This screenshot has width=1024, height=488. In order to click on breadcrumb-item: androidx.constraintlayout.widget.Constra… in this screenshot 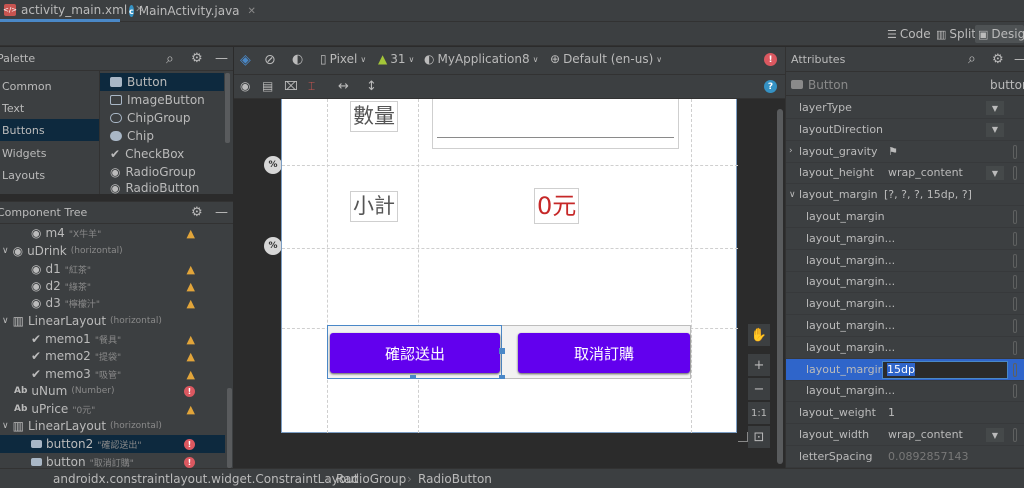, I will do `click(205, 479)`.